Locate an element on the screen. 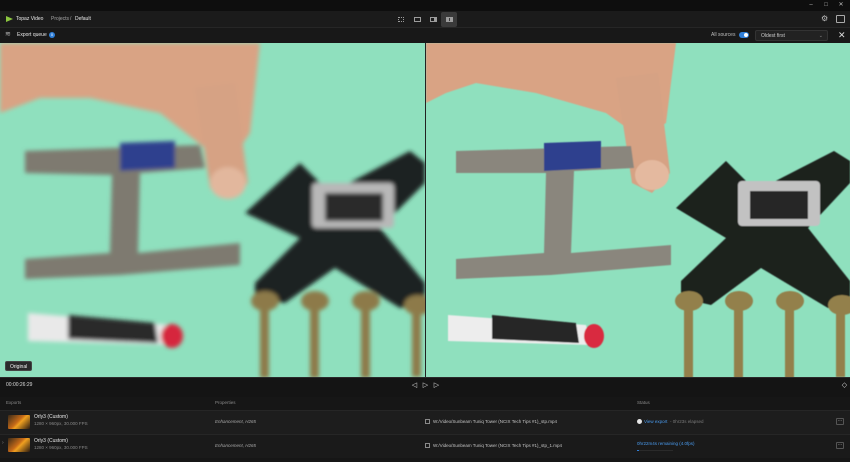  all-sources-toggle is located at coordinates (744, 35).